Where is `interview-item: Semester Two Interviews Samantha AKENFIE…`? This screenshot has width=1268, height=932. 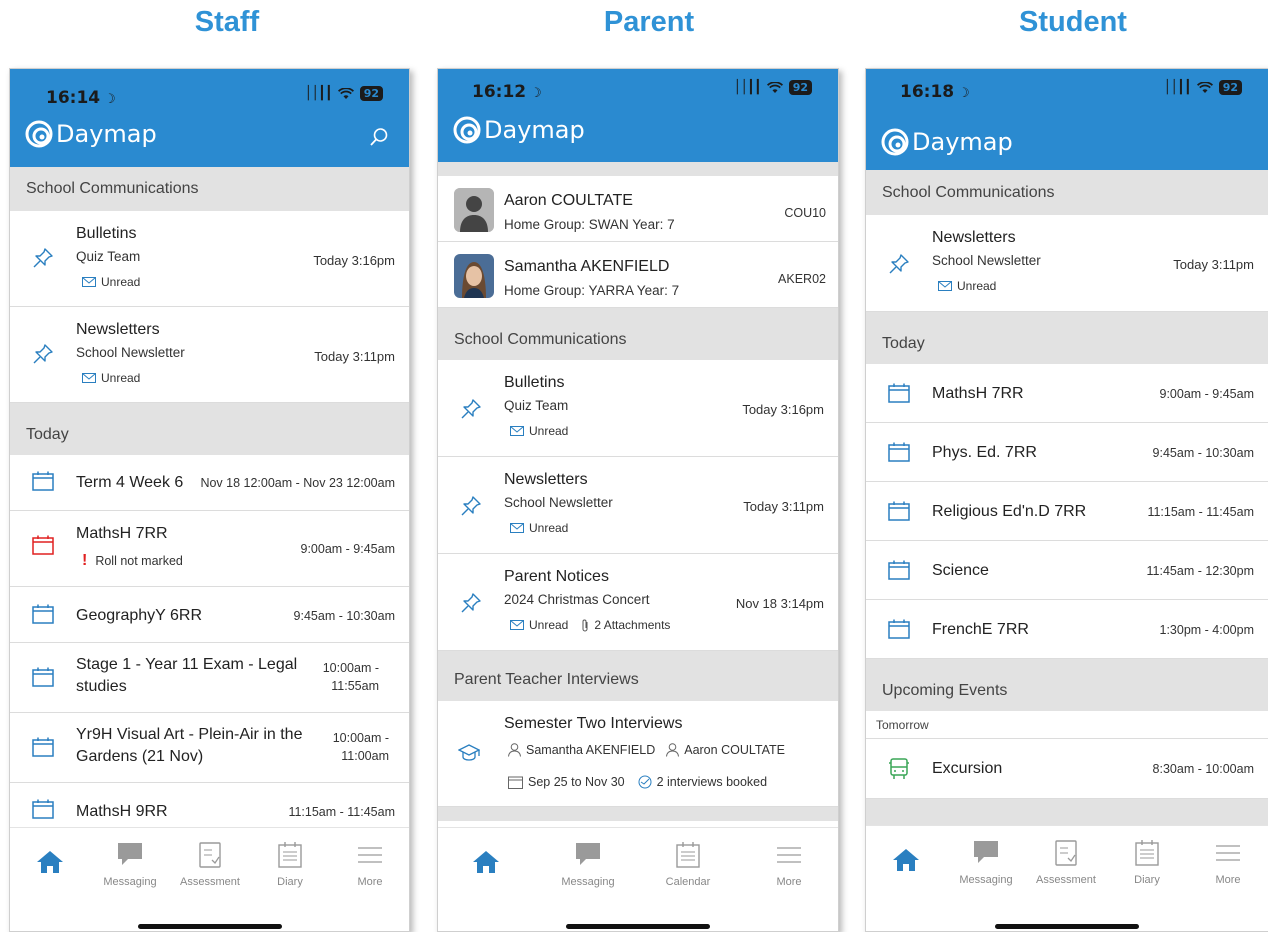 interview-item: Semester Two Interviews Samantha AKENFIE… is located at coordinates (638, 754).